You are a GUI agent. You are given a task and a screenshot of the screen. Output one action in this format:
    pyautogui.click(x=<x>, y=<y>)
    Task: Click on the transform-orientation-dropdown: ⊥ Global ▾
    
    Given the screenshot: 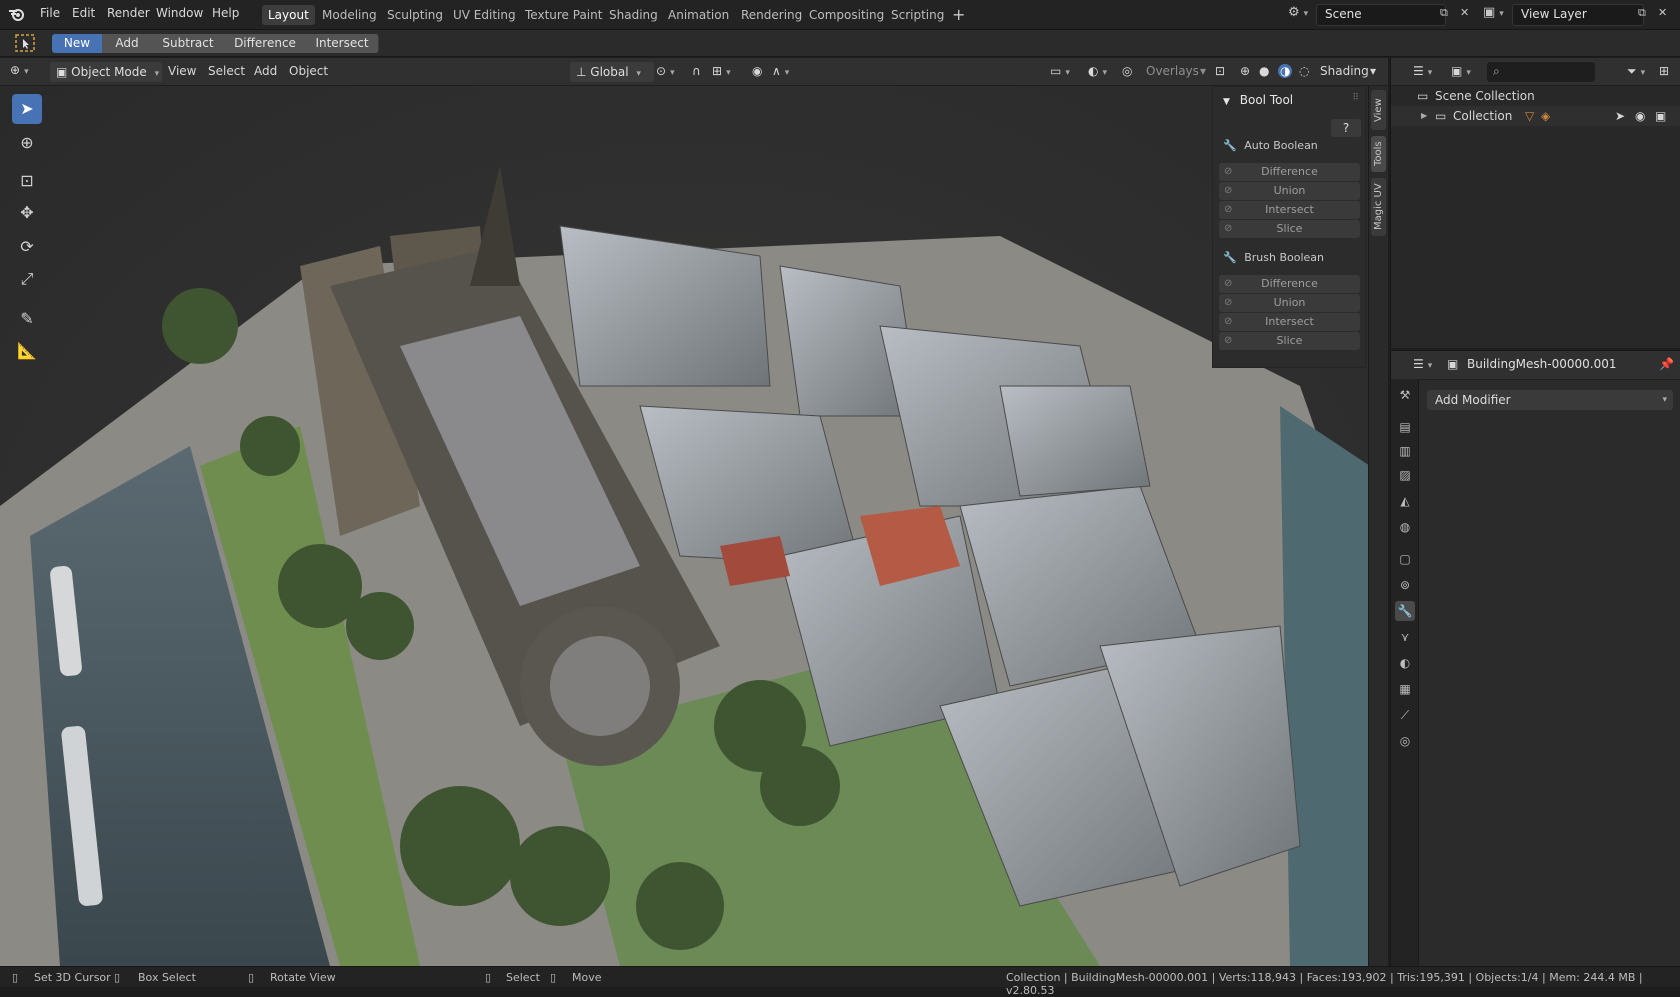 What is the action you would take?
    pyautogui.click(x=612, y=72)
    